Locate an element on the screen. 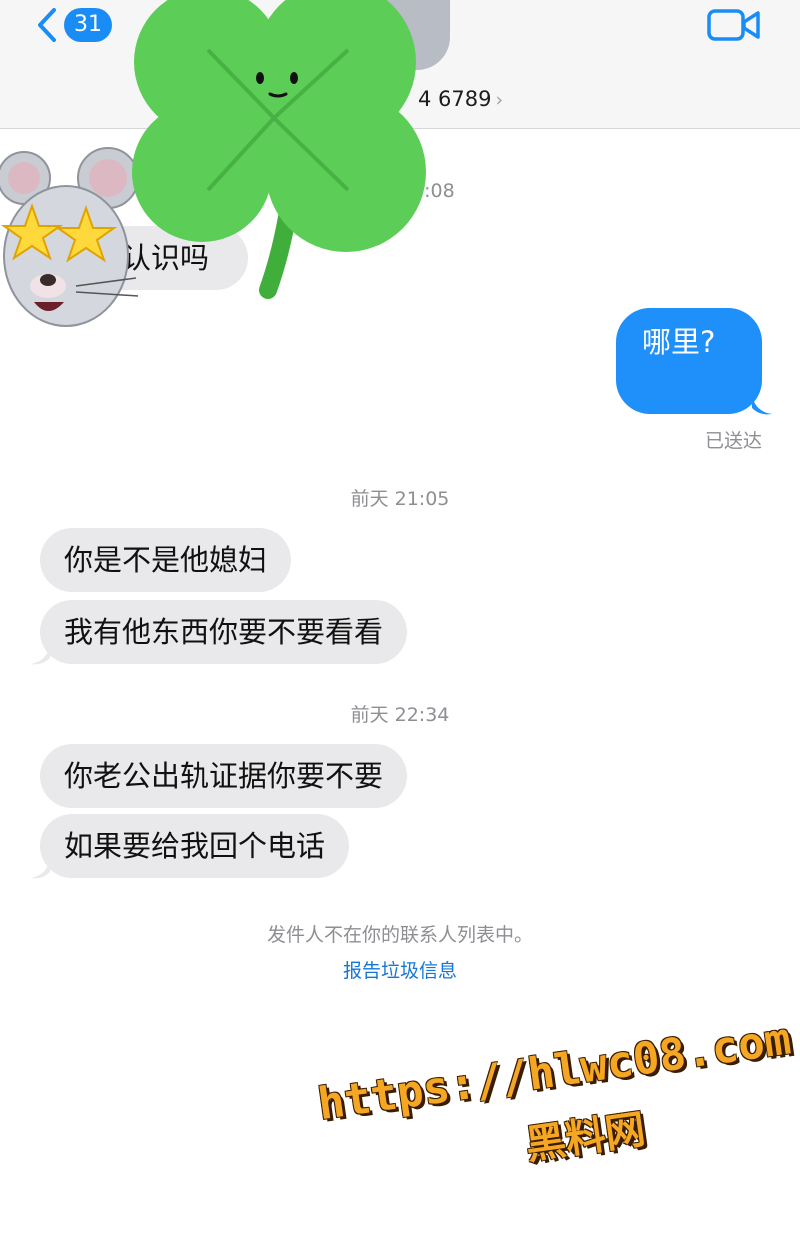 This screenshot has height=1243, width=800. unknown-sender-notice: 发件人不在你的联系人列表中。 is located at coordinates (399, 935).